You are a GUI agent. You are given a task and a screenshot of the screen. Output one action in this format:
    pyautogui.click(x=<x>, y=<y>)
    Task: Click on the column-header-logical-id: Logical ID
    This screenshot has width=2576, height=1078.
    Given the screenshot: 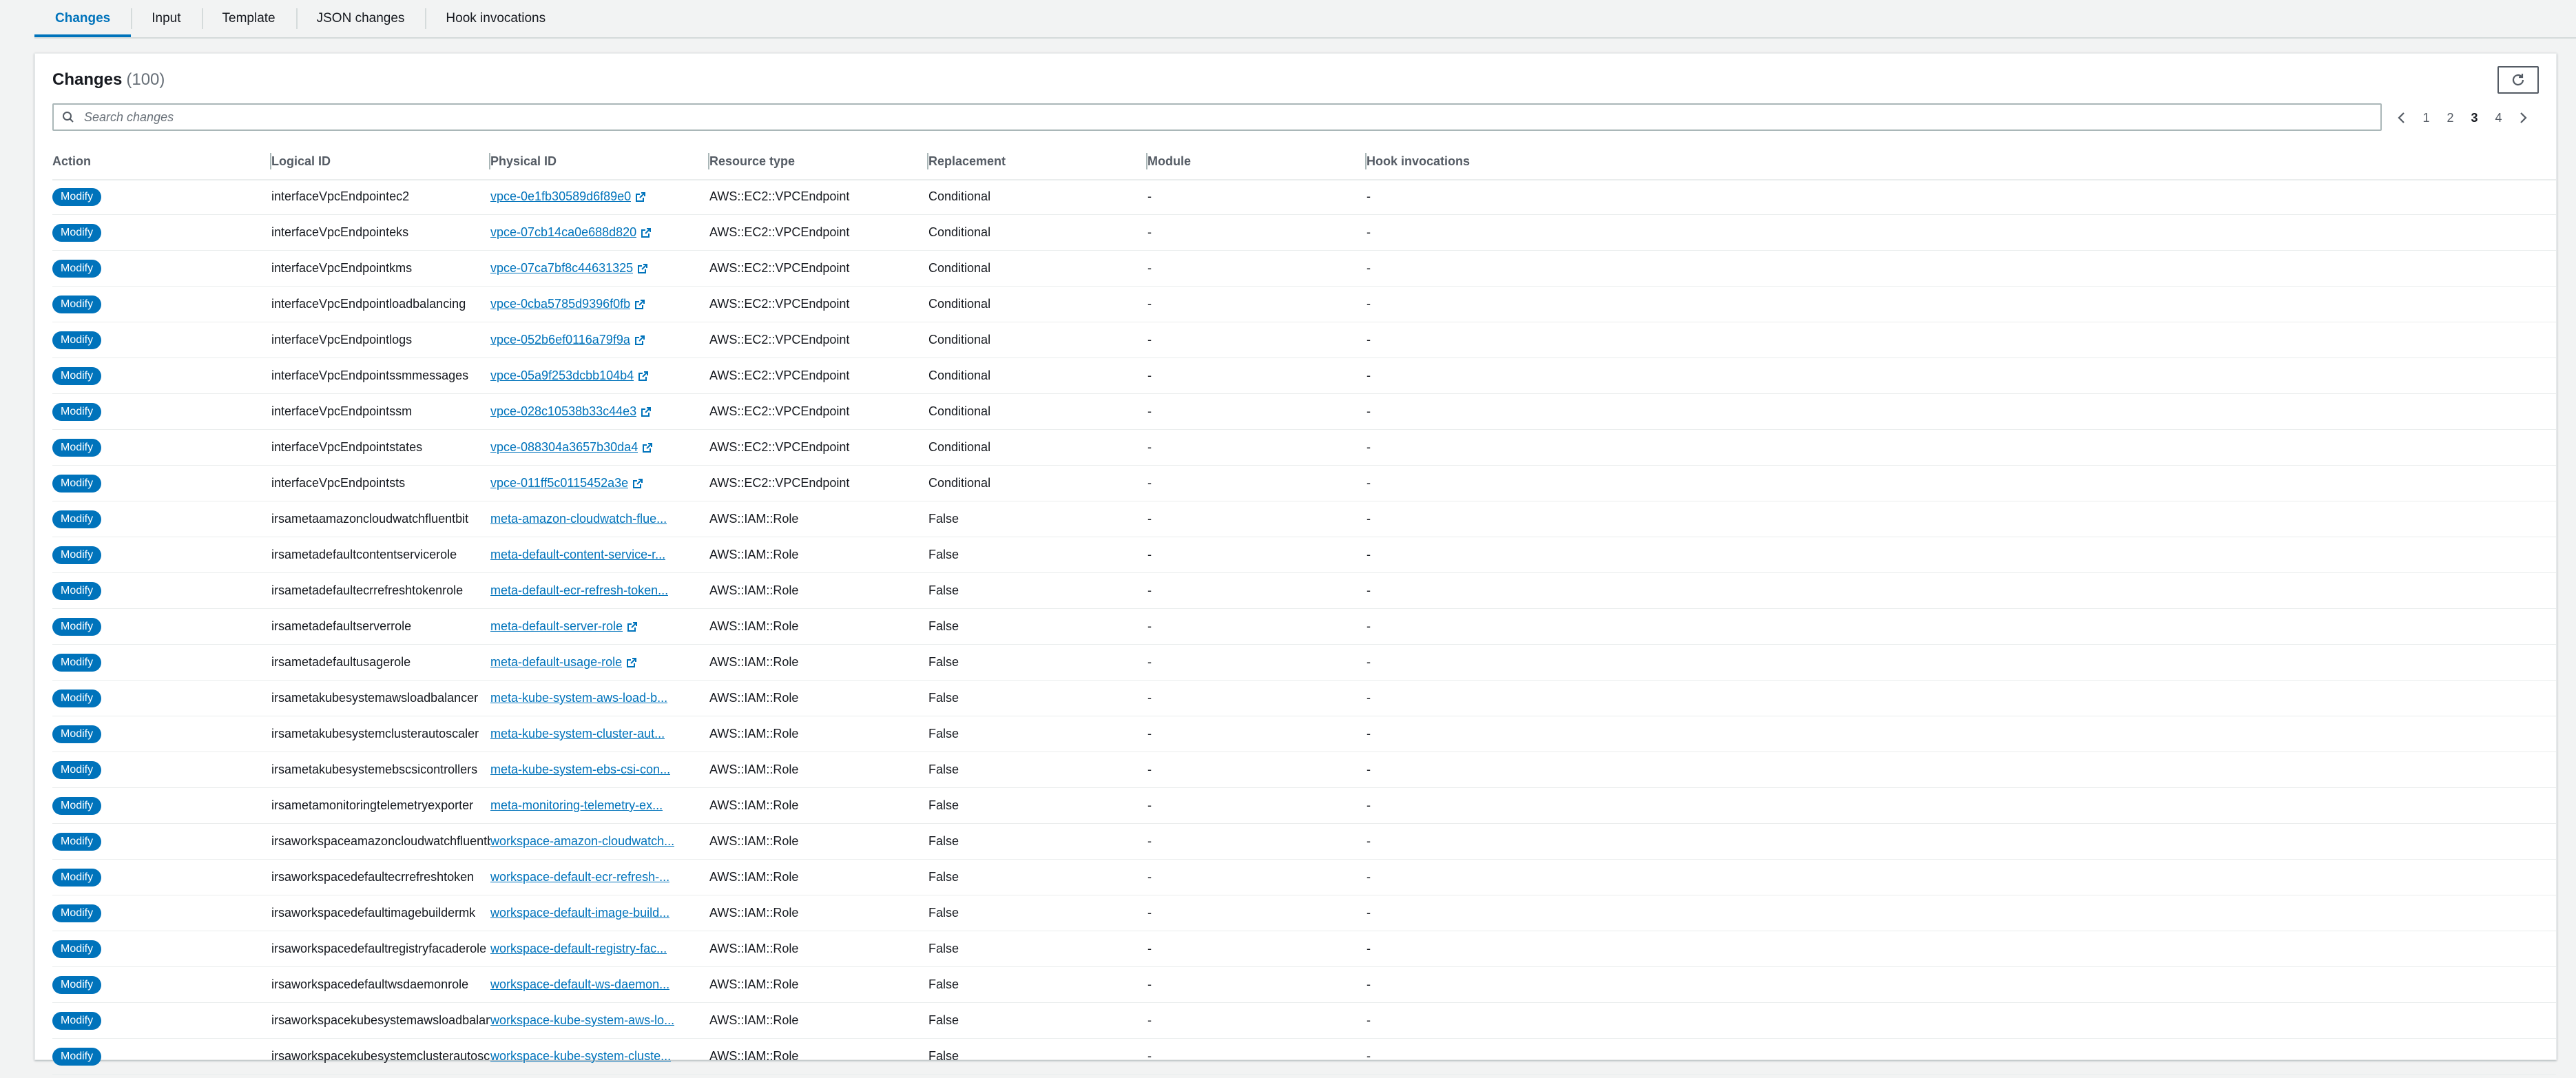 What is the action you would take?
    pyautogui.click(x=380, y=161)
    